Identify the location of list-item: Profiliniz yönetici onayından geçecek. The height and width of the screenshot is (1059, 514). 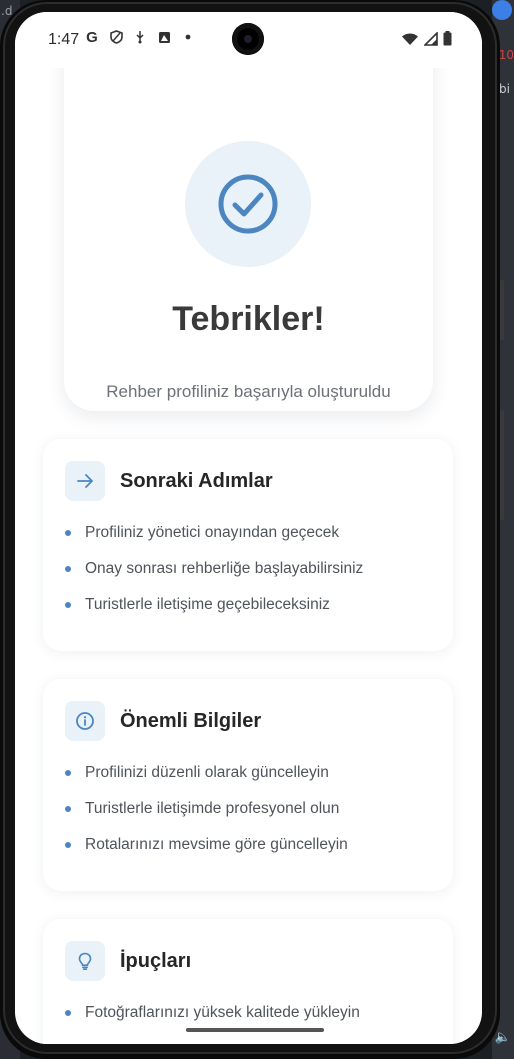
(214, 541).